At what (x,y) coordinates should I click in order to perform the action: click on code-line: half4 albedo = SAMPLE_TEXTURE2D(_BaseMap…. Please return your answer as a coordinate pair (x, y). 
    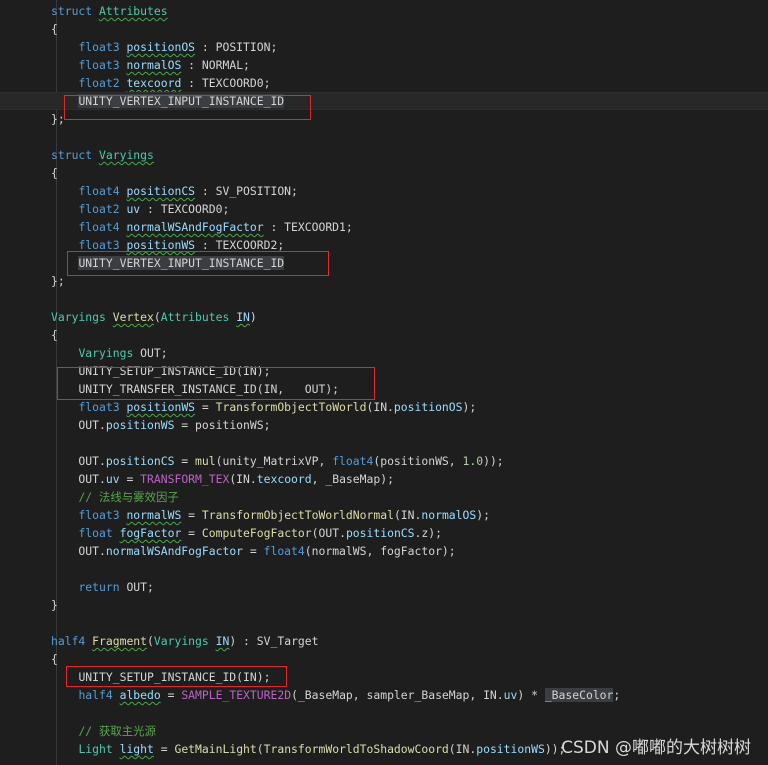
    Looking at the image, I should click on (384, 695).